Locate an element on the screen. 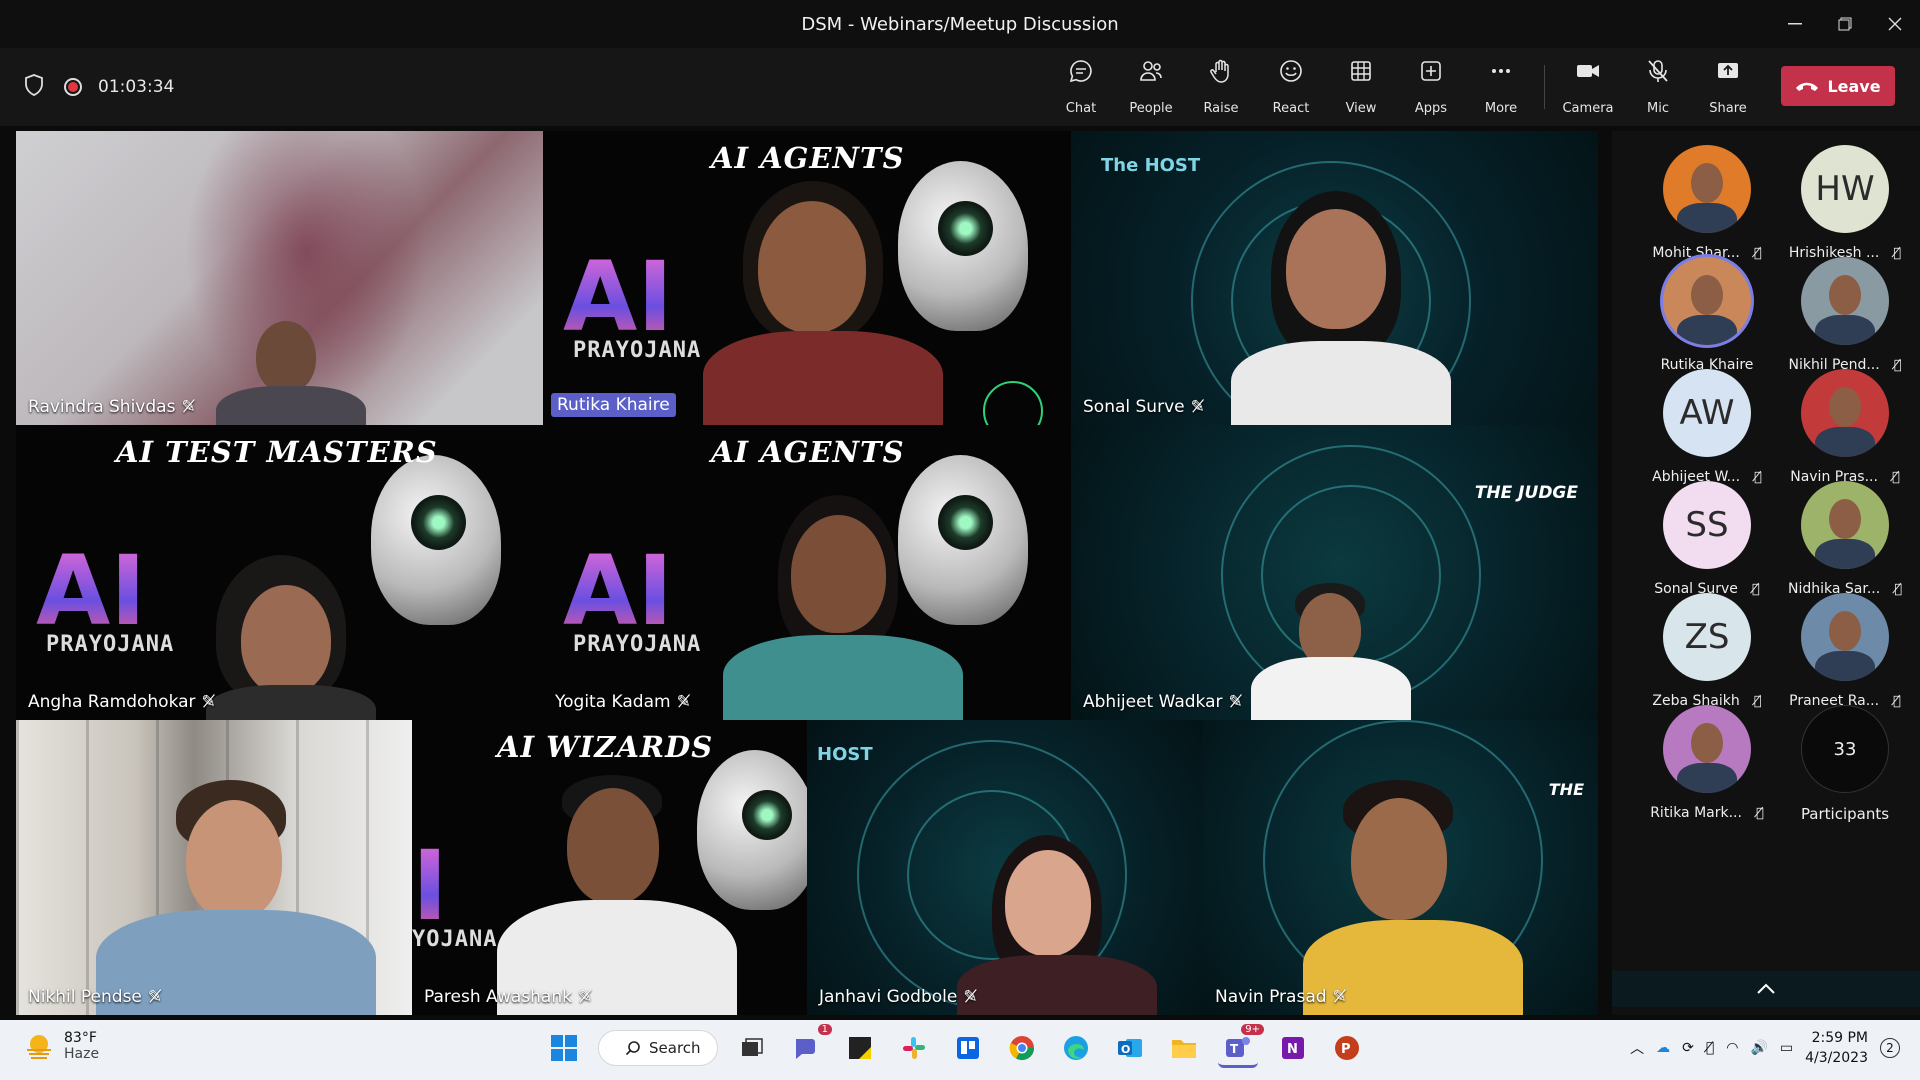 The image size is (1920, 1080). banner-text: AI WIZARDS is located at coordinates (605, 747).